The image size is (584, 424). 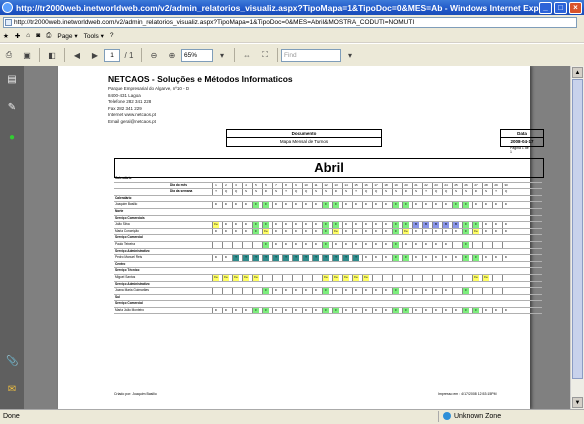 I want to click on next-page-icon: ▶, so click(x=95, y=55).